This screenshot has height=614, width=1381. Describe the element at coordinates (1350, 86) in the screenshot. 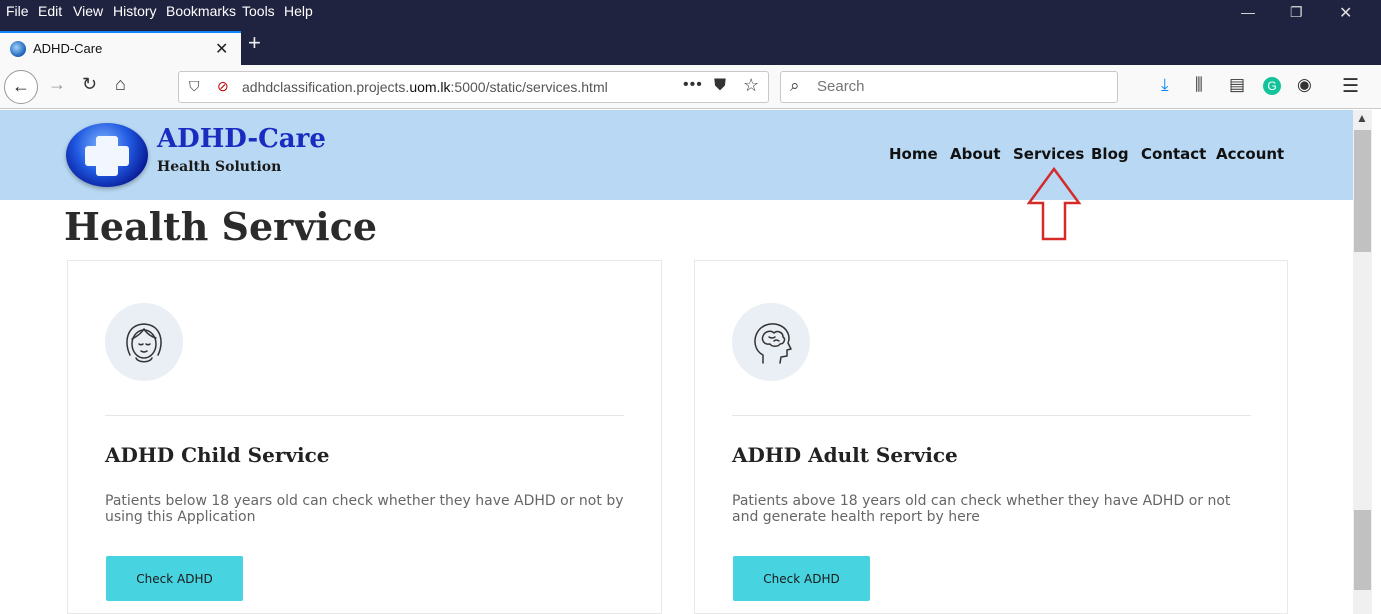

I see `hamburger-menu-icon: ☰` at that location.